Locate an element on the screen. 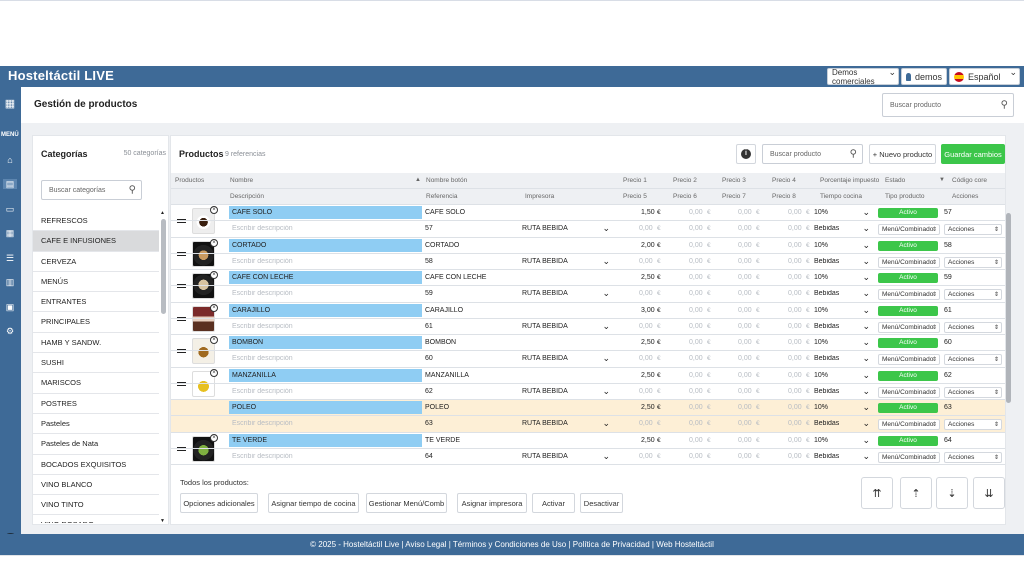 This screenshot has height=576, width=1024. scroll-up-icon: ▲ is located at coordinates (162, 213).